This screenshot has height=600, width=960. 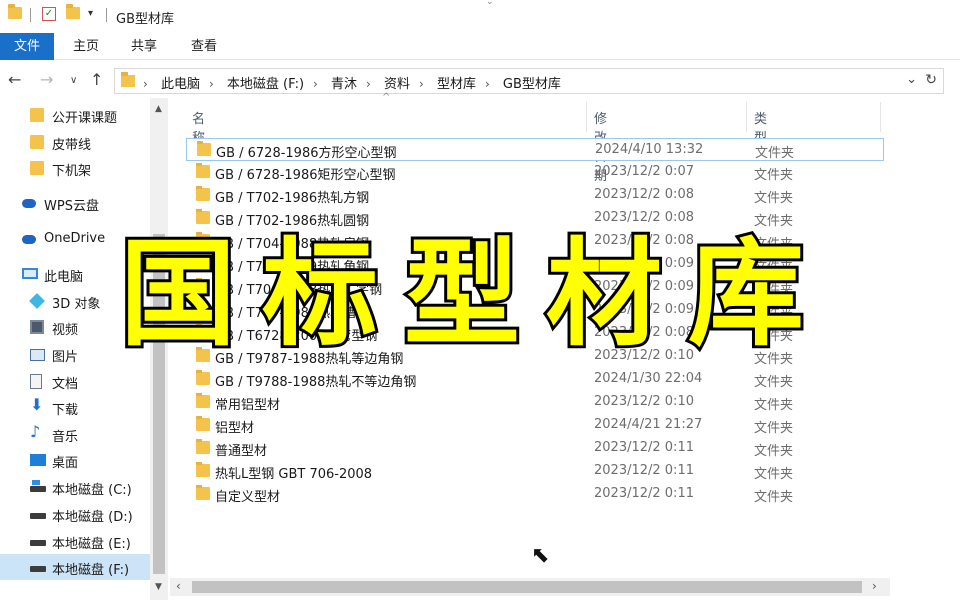 I want to click on file-date: 2024/4/21 21:27, so click(x=648, y=424).